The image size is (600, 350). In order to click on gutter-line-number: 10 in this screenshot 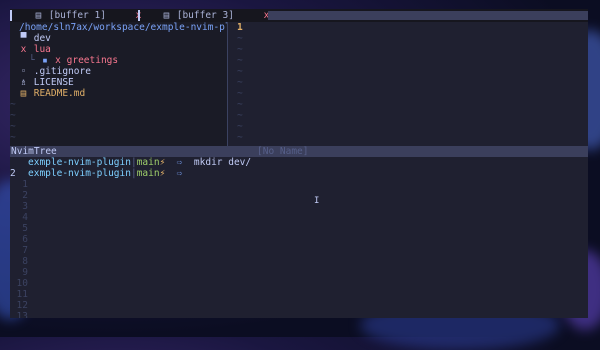, I will do `click(22, 283)`.